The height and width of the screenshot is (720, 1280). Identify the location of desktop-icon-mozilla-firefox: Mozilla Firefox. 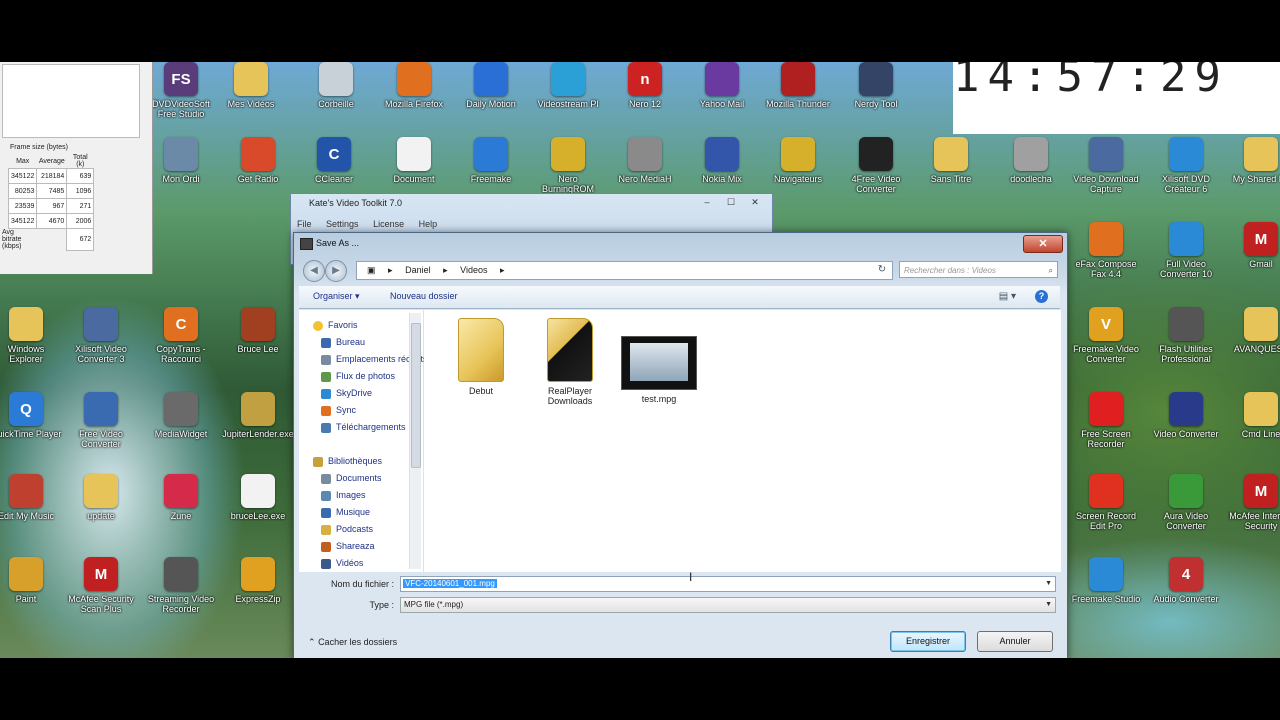
(414, 100).